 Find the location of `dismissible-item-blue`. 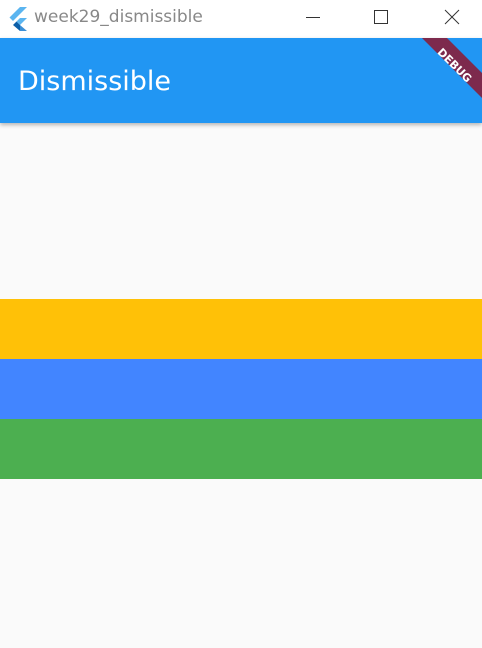

dismissible-item-blue is located at coordinates (241, 389).